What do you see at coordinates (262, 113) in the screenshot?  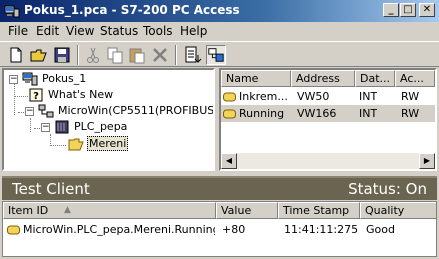 I see `item-name: Running` at bounding box center [262, 113].